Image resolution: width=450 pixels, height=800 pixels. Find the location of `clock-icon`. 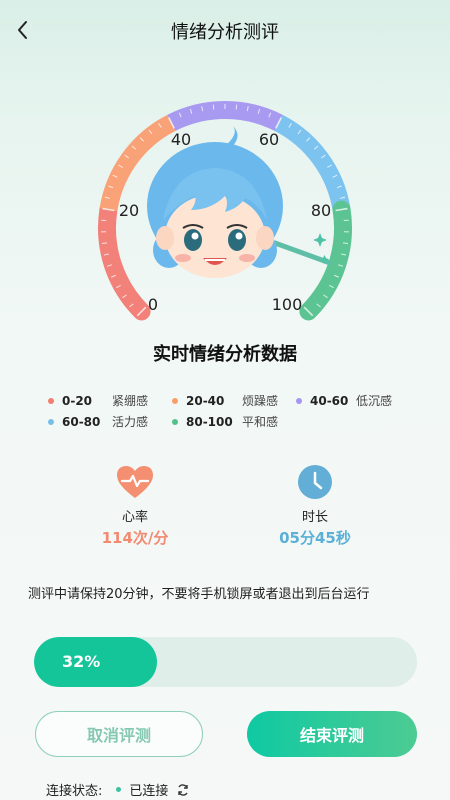

clock-icon is located at coordinates (315, 482).